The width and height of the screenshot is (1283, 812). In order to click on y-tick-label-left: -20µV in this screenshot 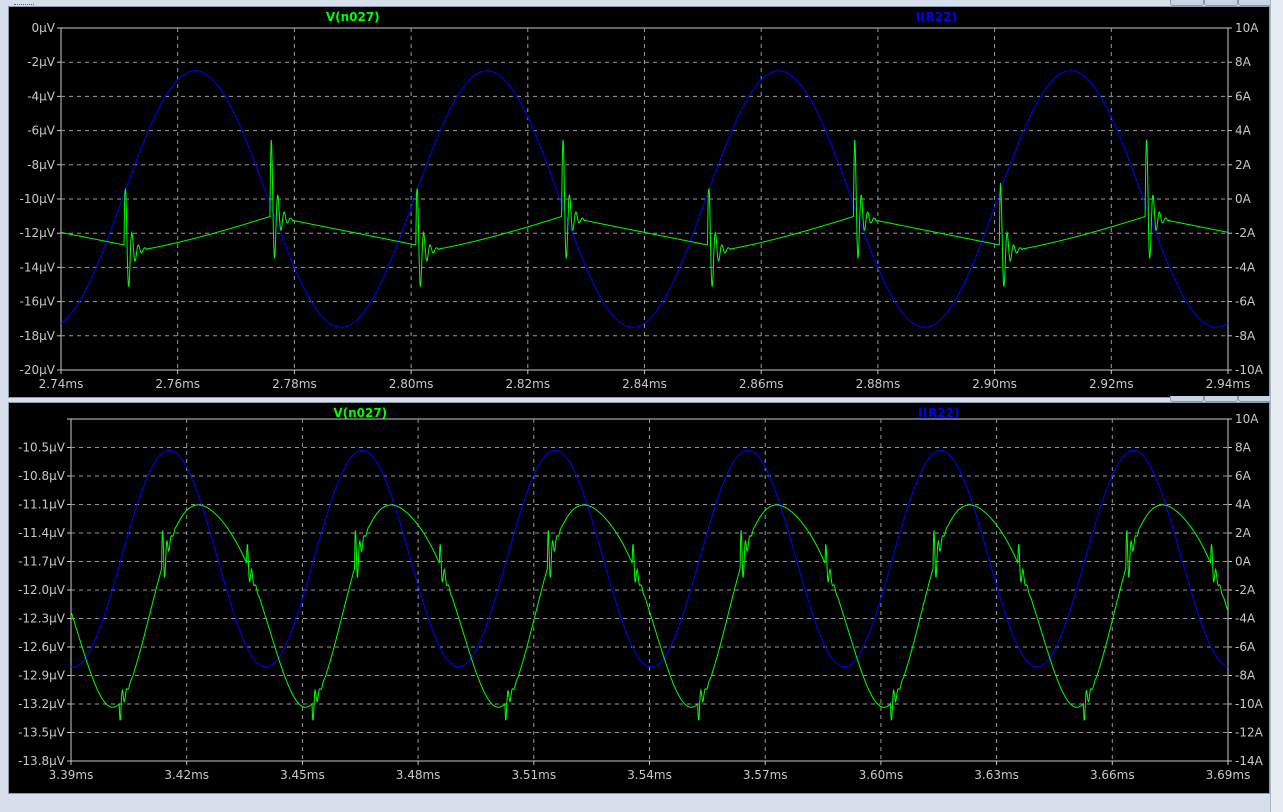, I will do `click(38, 370)`.